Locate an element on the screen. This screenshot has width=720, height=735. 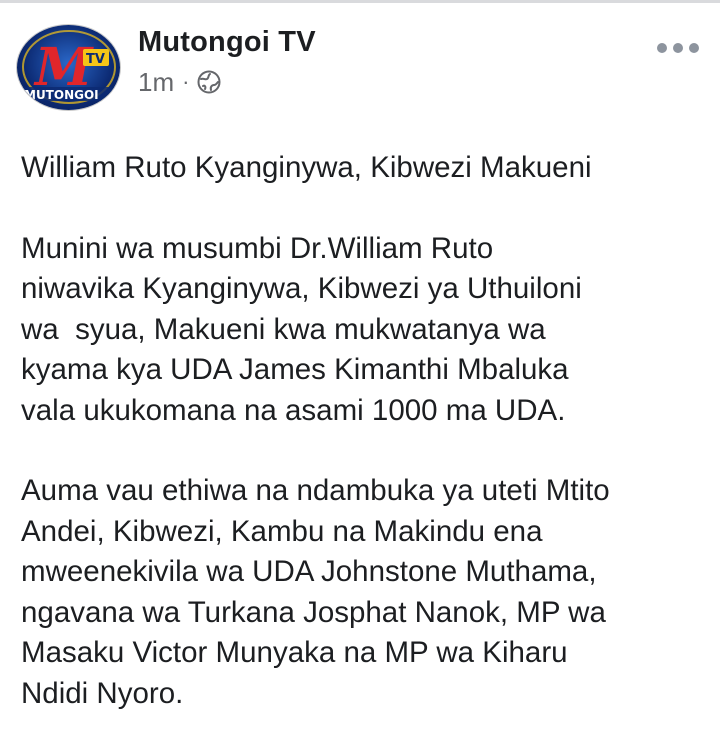
more-options-icon is located at coordinates (678, 48).